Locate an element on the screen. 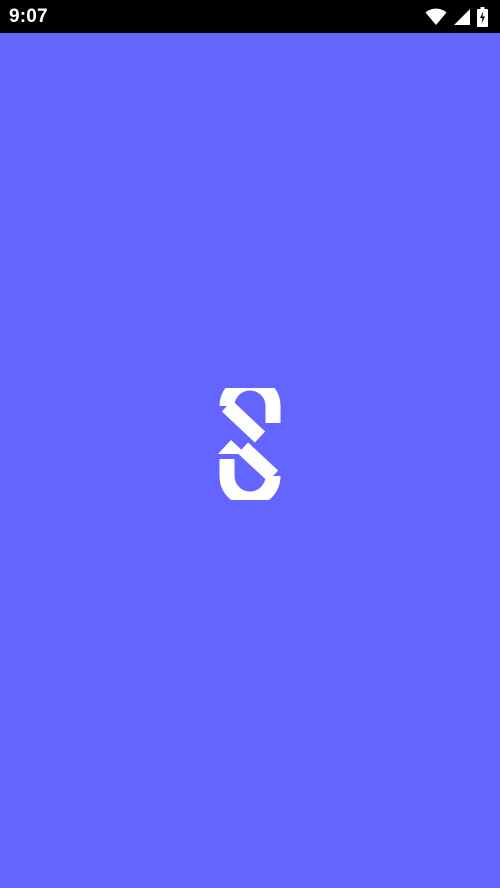  battery-charging-icon is located at coordinates (482, 16).